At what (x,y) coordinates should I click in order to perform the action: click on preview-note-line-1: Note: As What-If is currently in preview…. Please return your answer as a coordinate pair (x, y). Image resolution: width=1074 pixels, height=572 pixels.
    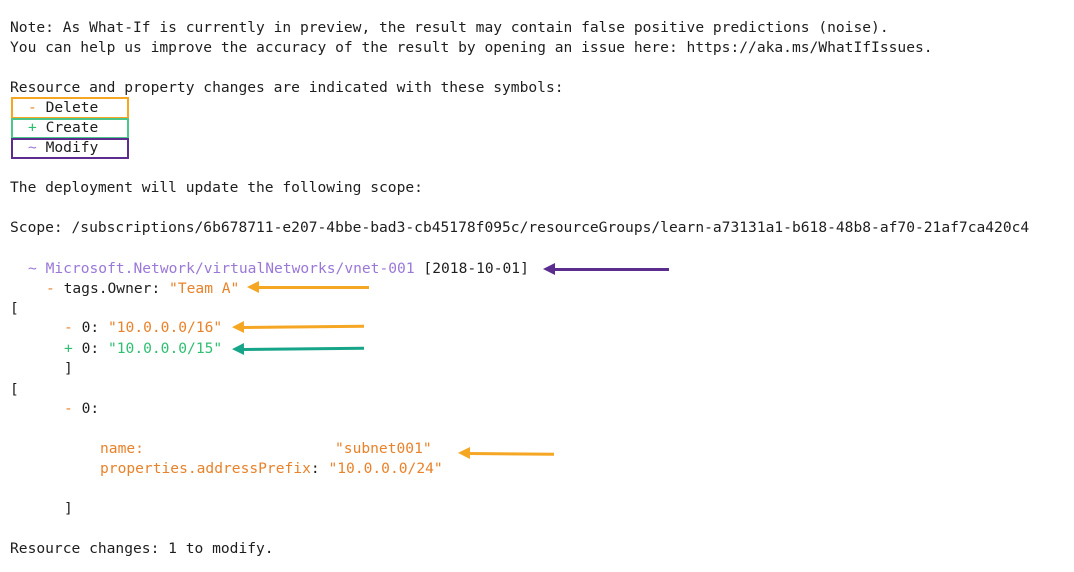
    Looking at the image, I should click on (449, 27).